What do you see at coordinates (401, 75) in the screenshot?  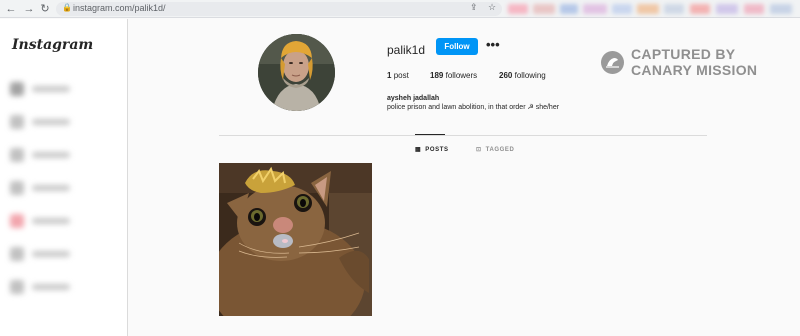 I see `posts-label: post` at bounding box center [401, 75].